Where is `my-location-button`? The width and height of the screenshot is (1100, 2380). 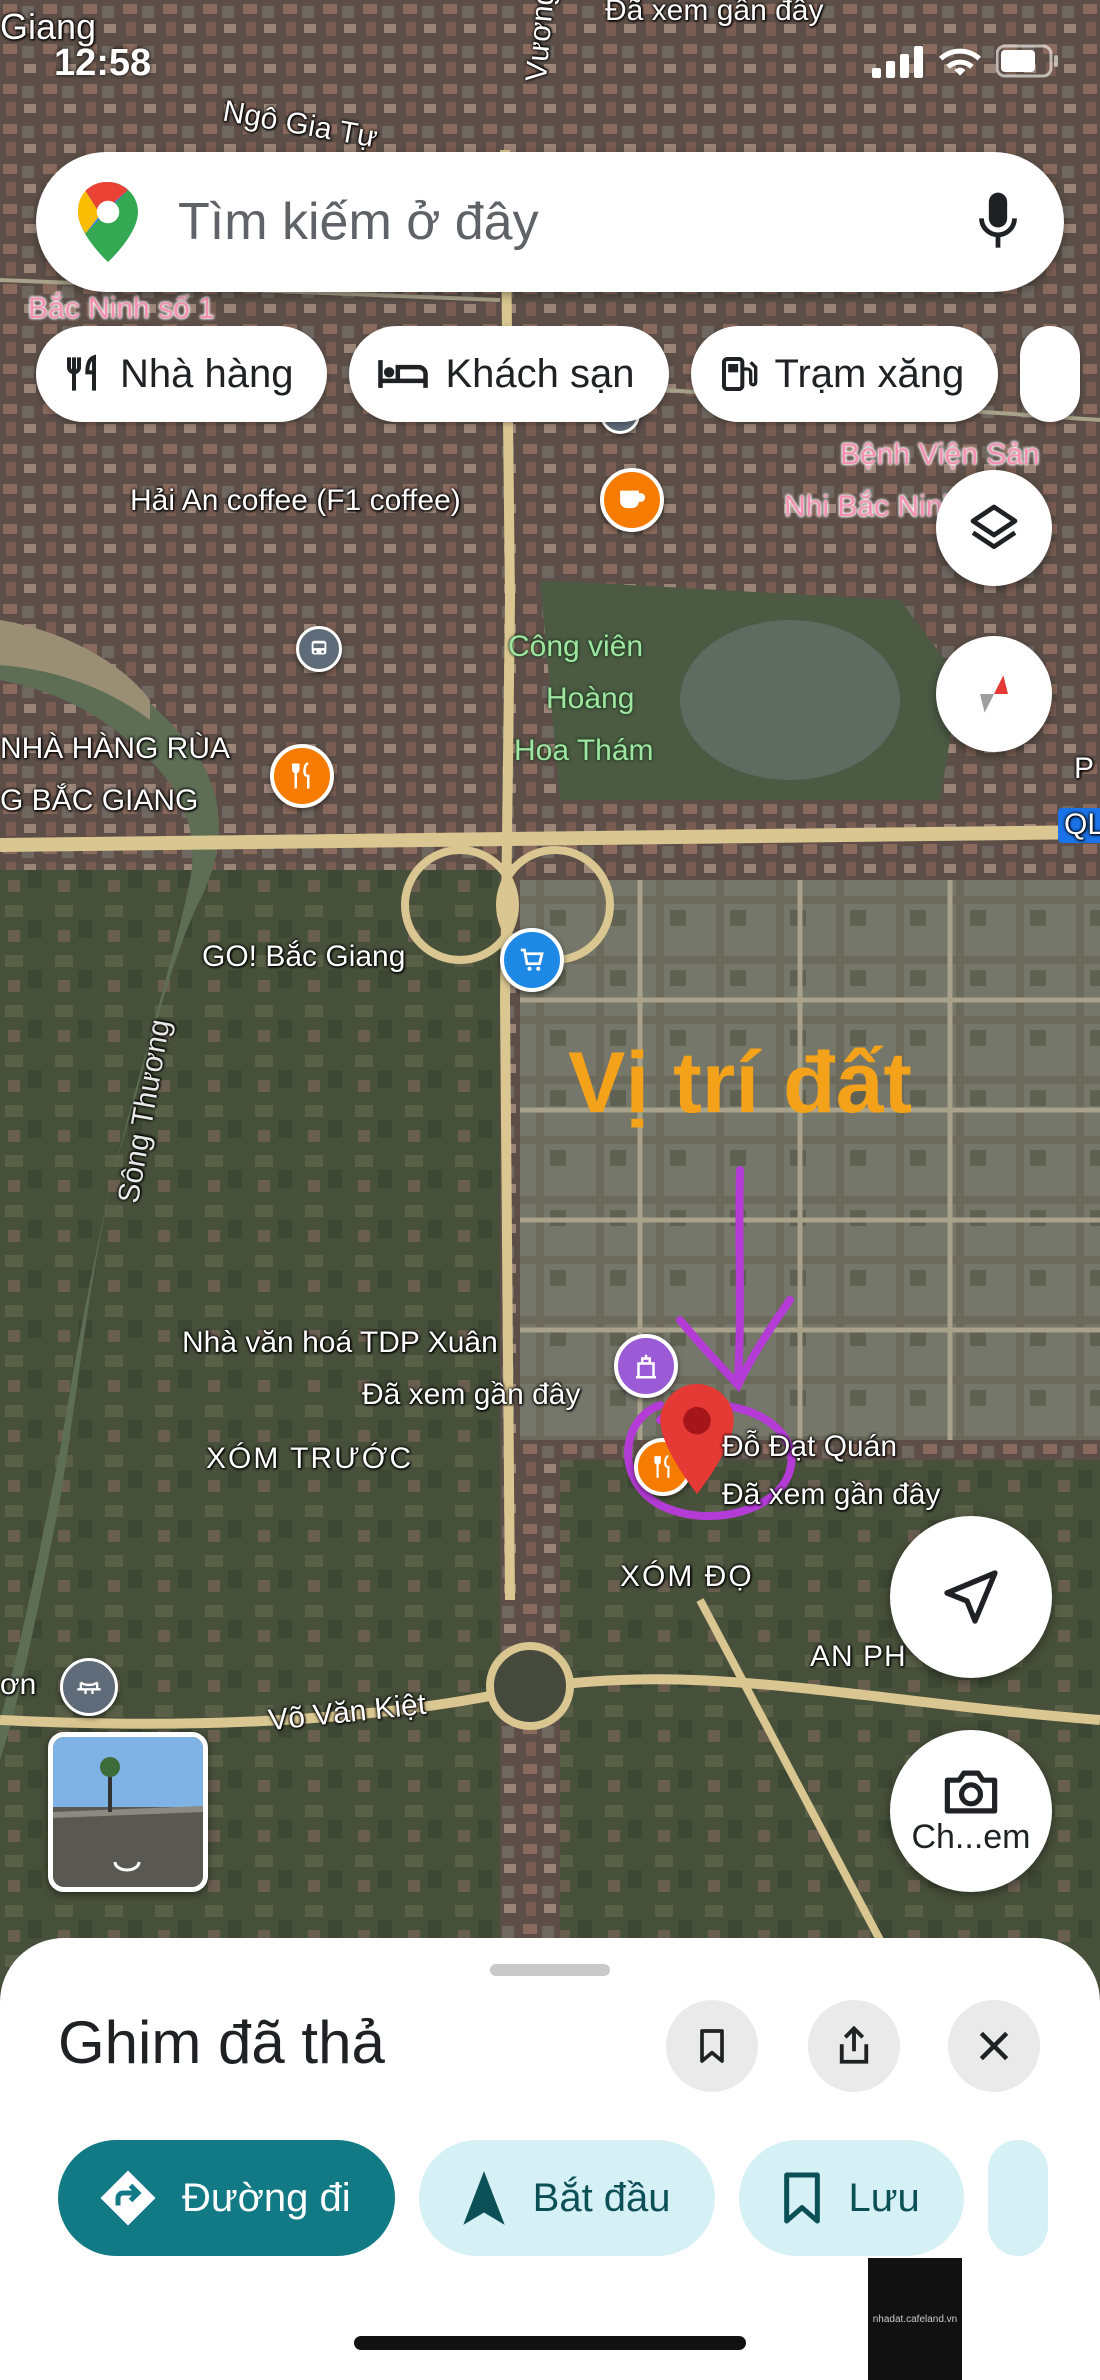 my-location-button is located at coordinates (971, 1597).